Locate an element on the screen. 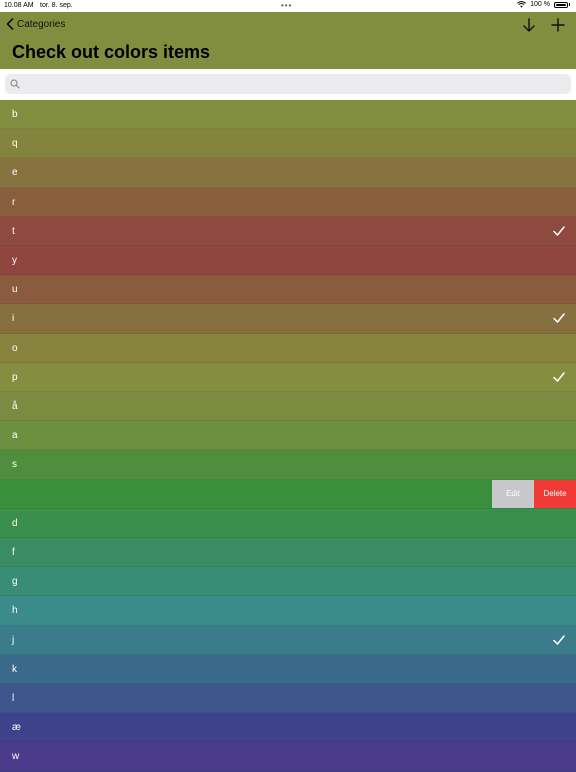 Image resolution: width=576 pixels, height=772 pixels. list-item: w is located at coordinates (288, 757).